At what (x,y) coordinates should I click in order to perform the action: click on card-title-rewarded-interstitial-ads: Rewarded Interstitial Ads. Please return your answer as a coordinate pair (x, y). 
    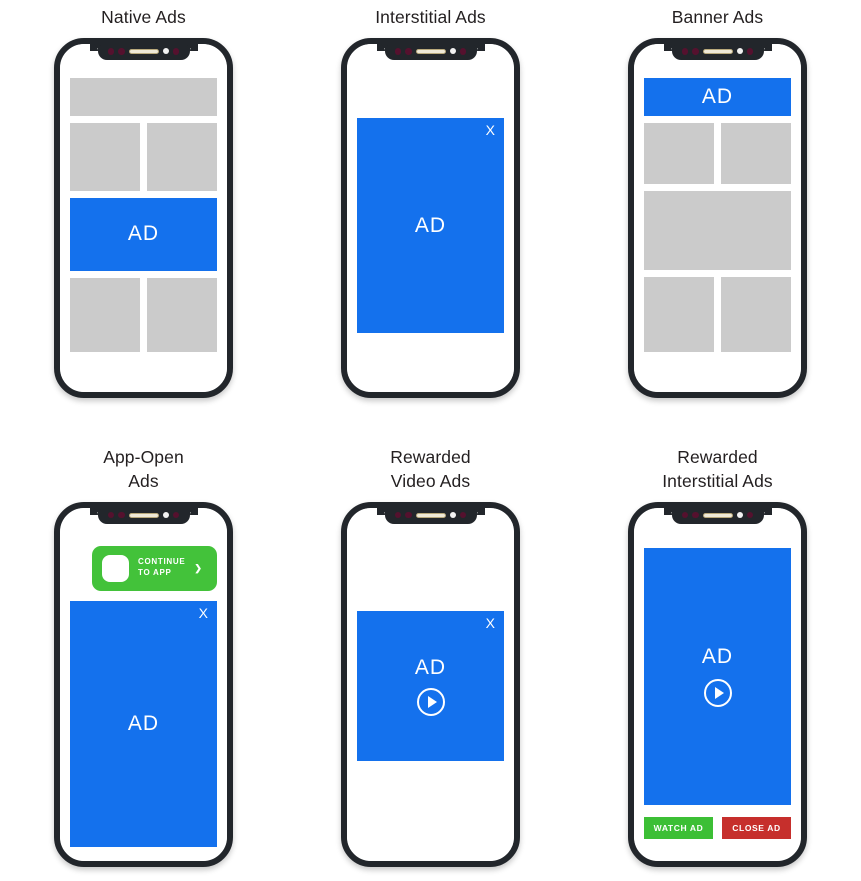
    Looking at the image, I should click on (717, 469).